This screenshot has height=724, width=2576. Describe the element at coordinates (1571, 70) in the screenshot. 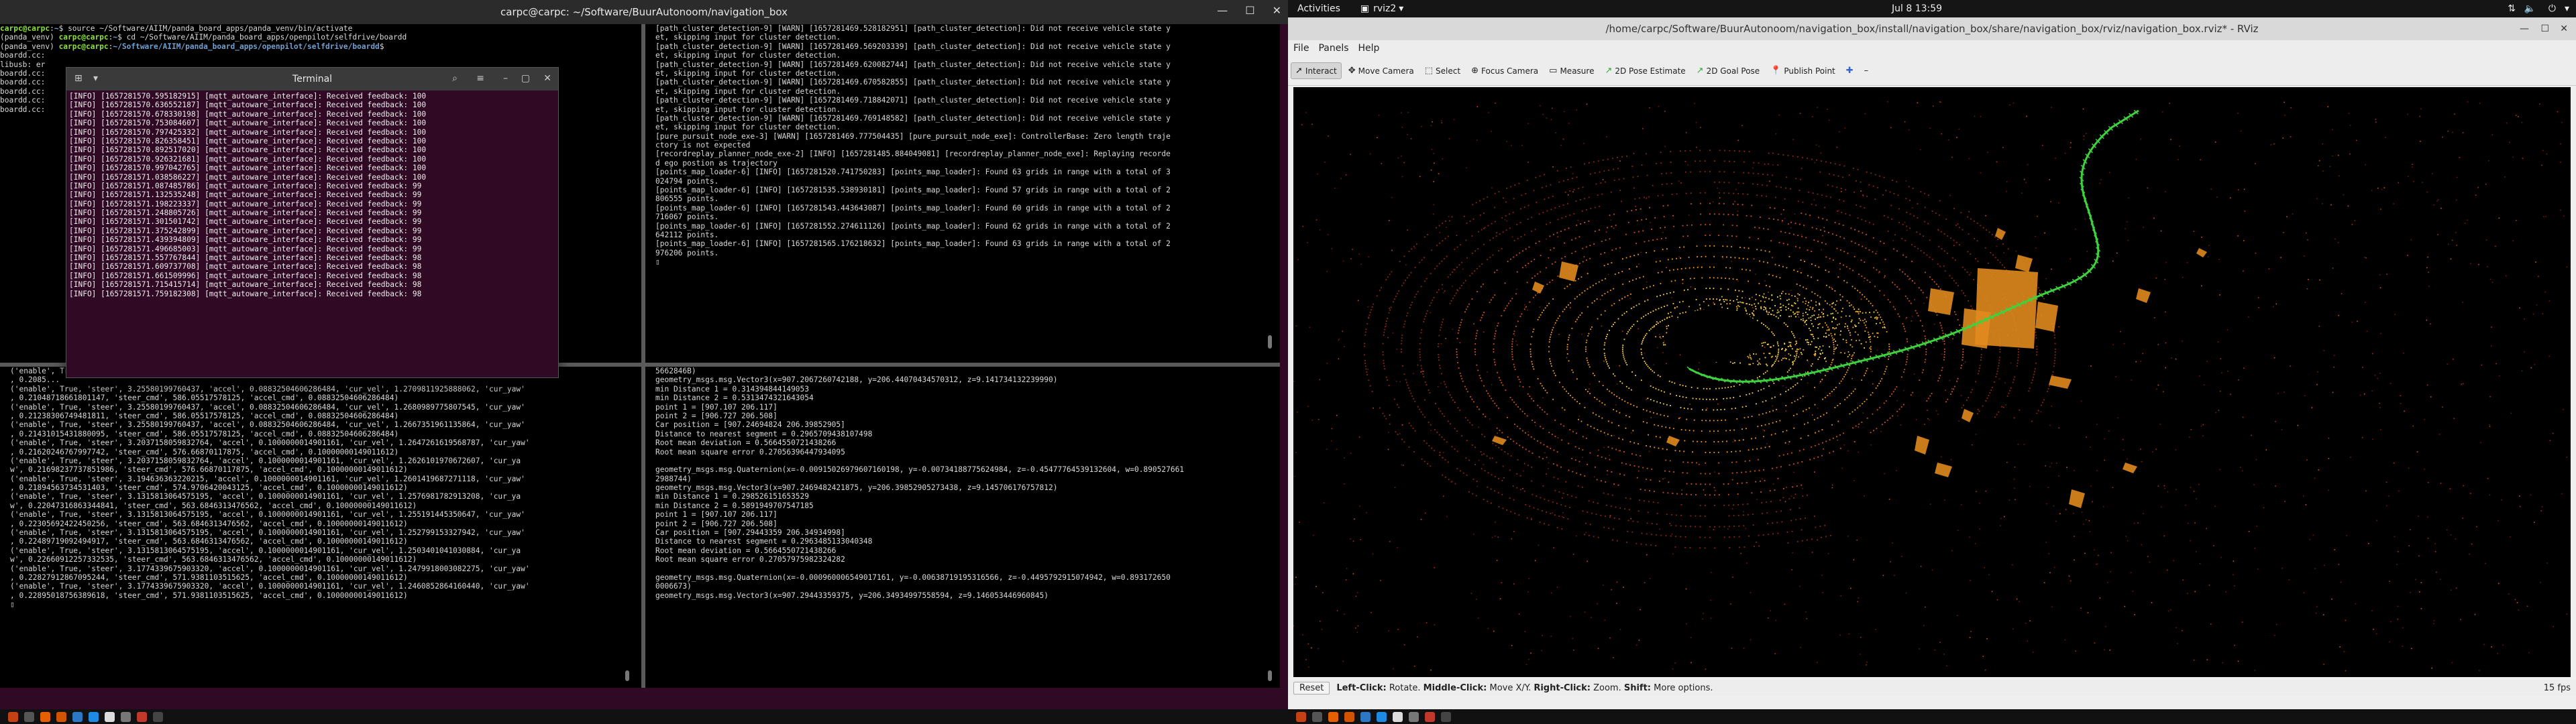

I see `tool-measure: ▭ Measure` at that location.